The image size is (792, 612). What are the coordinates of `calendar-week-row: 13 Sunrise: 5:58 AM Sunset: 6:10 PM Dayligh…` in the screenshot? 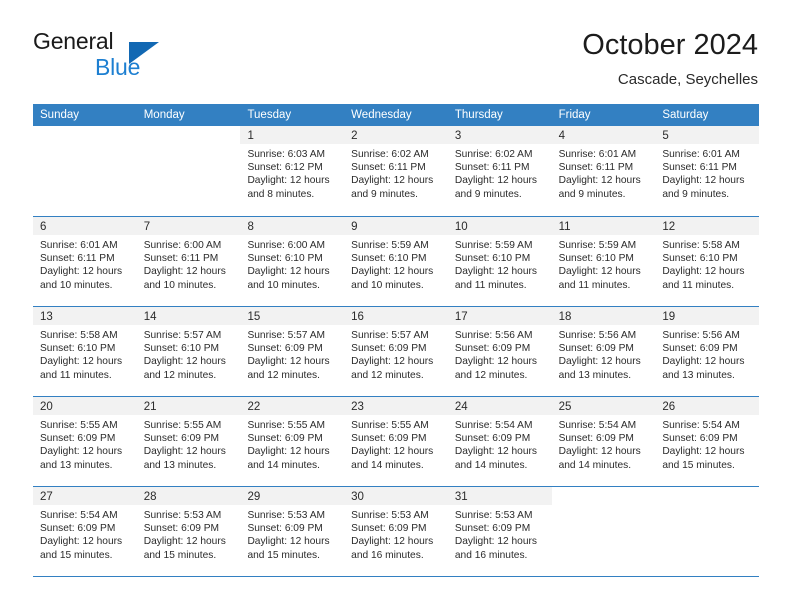 It's located at (396, 351).